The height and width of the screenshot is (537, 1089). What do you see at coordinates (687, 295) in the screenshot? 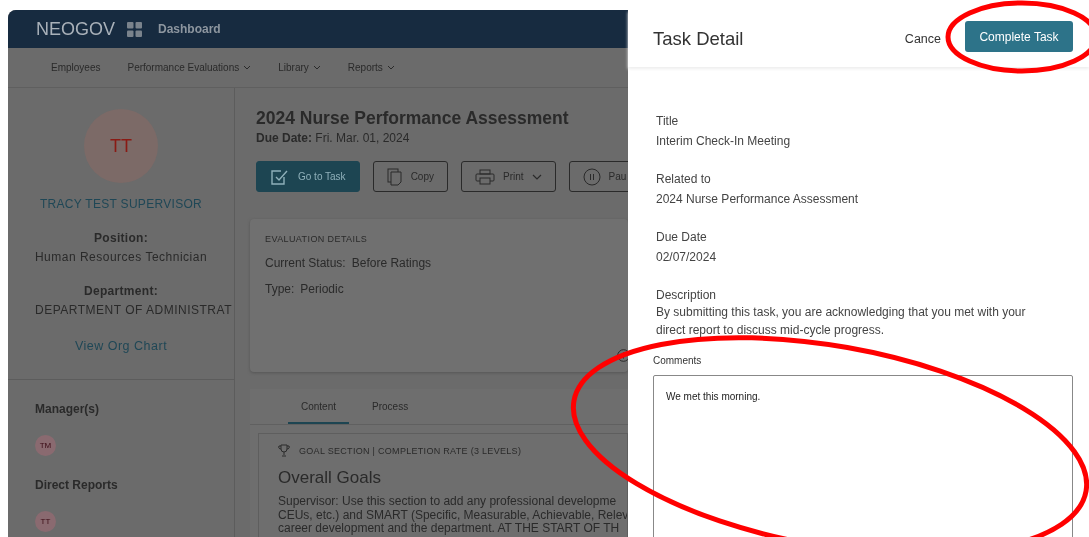
I see `field-label: Description` at bounding box center [687, 295].